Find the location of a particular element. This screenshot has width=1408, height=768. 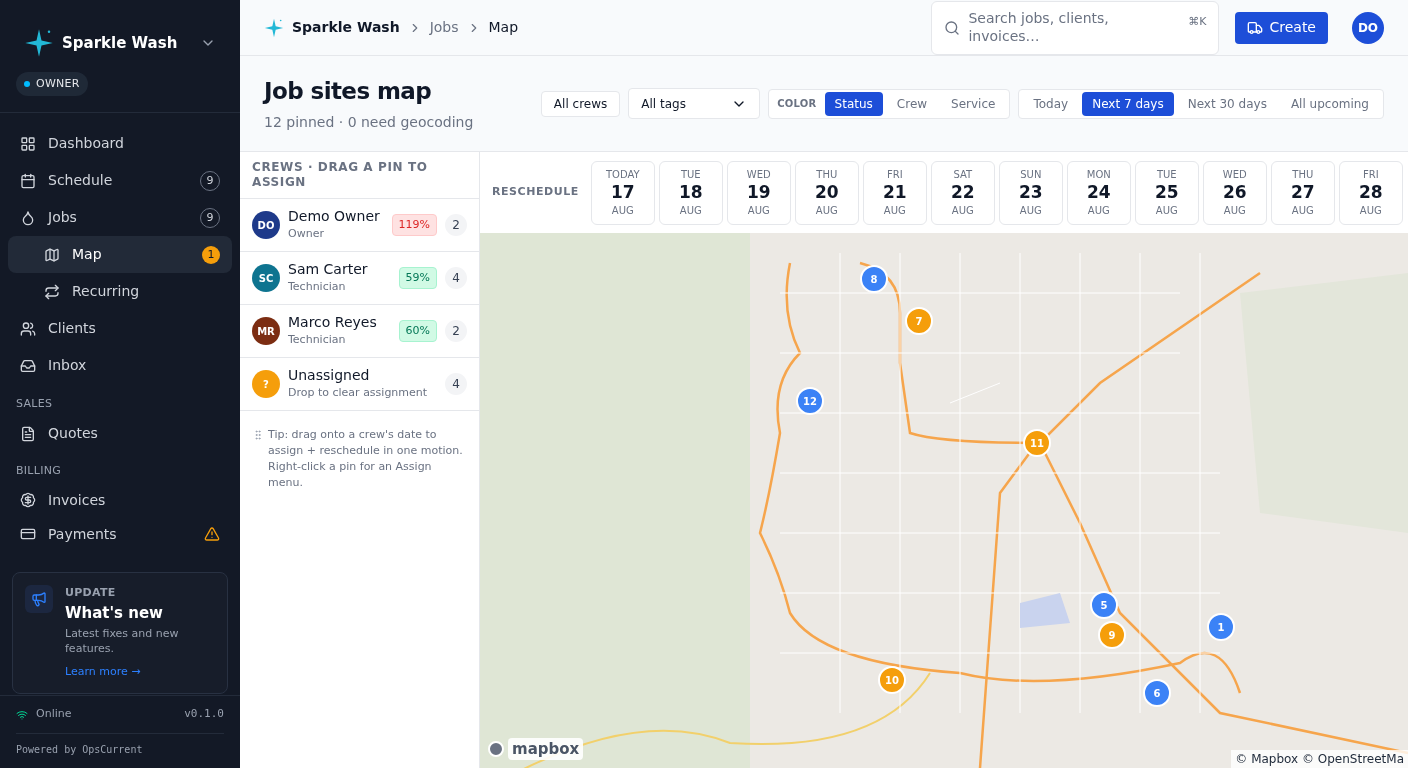

dashboard-icon is located at coordinates (28, 143).